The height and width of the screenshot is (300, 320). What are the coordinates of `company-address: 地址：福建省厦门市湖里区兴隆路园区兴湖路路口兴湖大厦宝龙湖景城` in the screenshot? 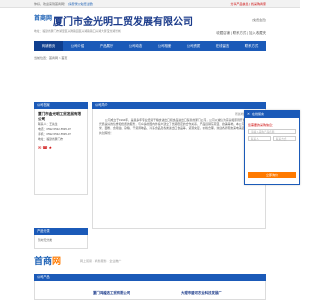 It's located at (77, 31).